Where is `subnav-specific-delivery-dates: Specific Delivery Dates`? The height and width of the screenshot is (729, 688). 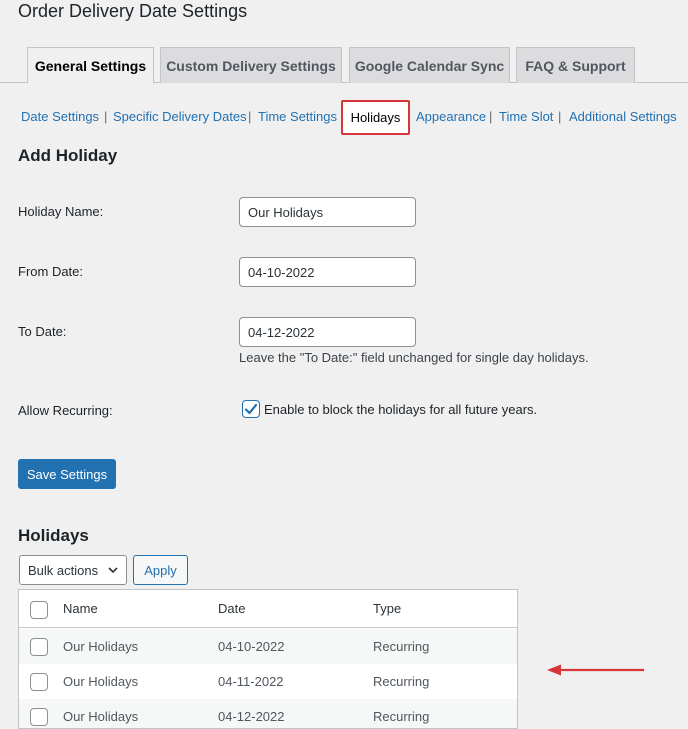 subnav-specific-delivery-dates: Specific Delivery Dates is located at coordinates (180, 116).